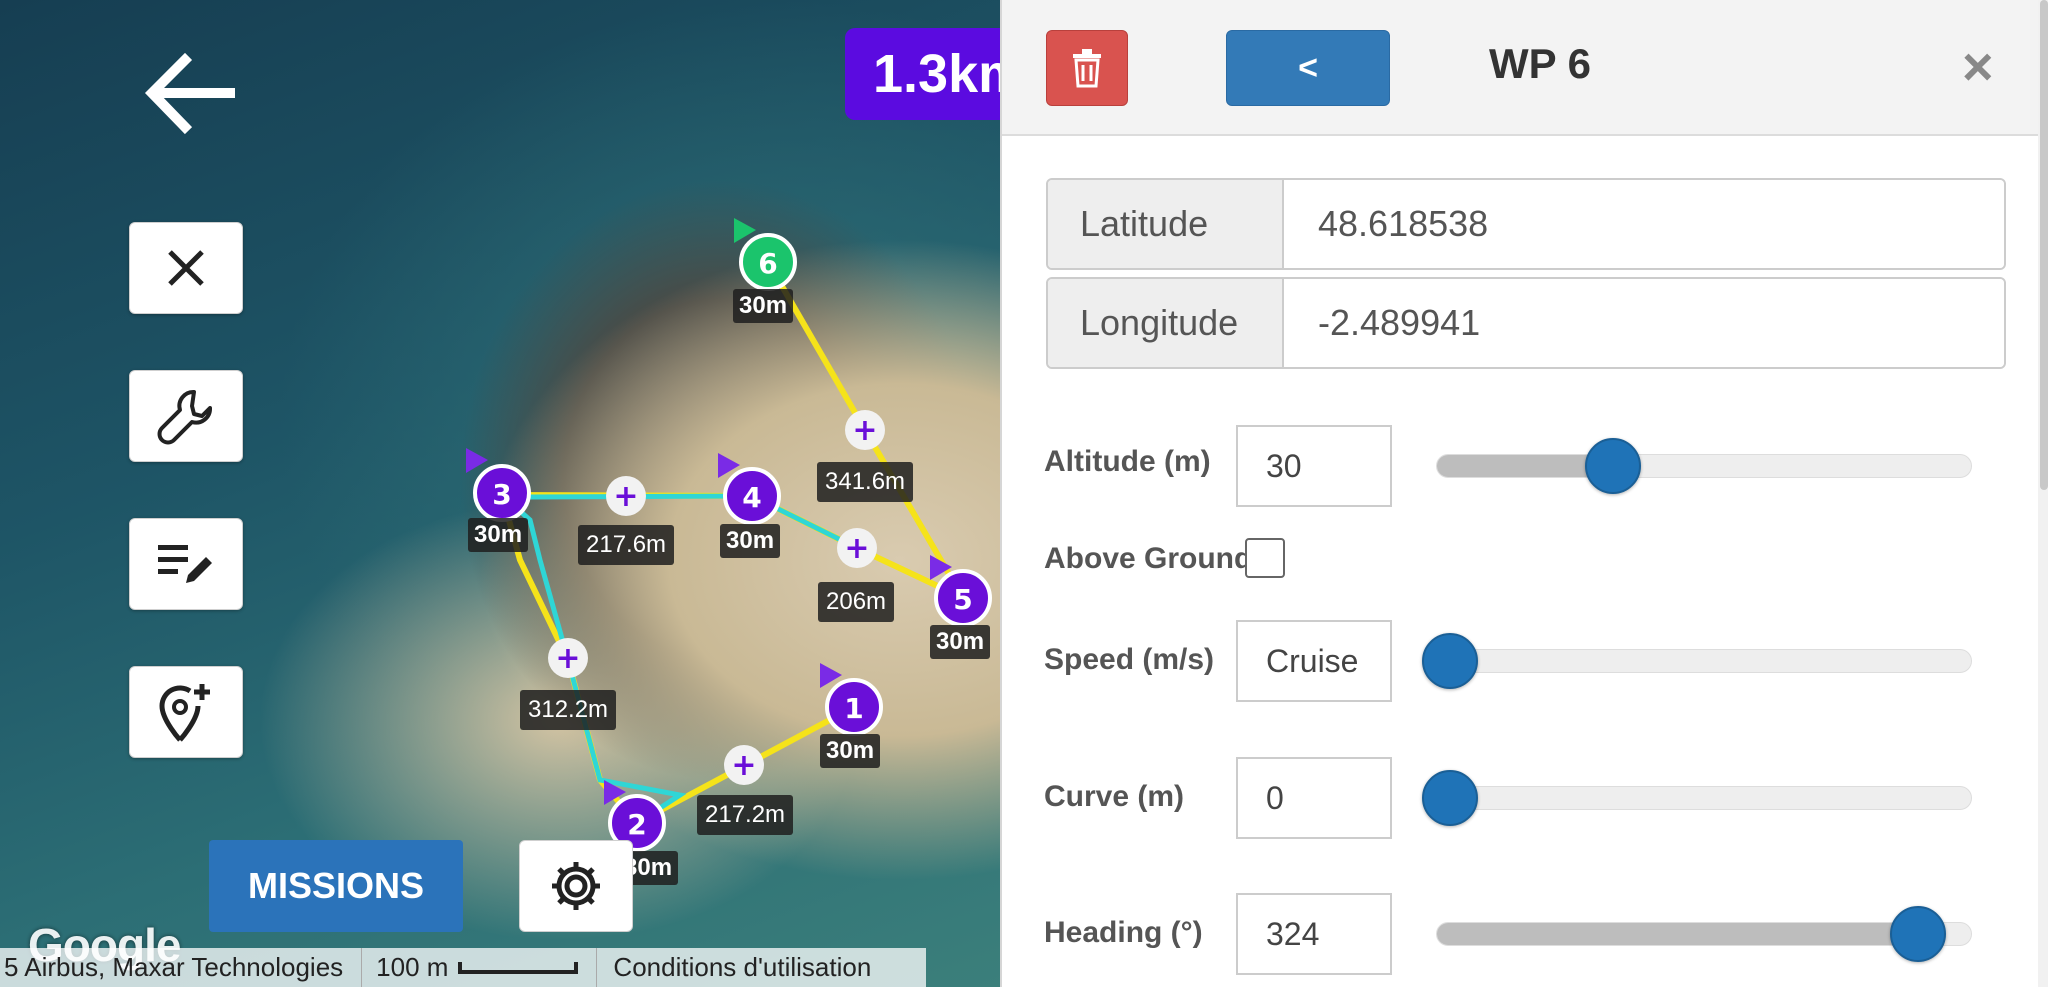 Image resolution: width=2048 pixels, height=987 pixels. What do you see at coordinates (174, 967) in the screenshot?
I see `imagery-attribution: 5 Airbus, Maxar Technologies` at bounding box center [174, 967].